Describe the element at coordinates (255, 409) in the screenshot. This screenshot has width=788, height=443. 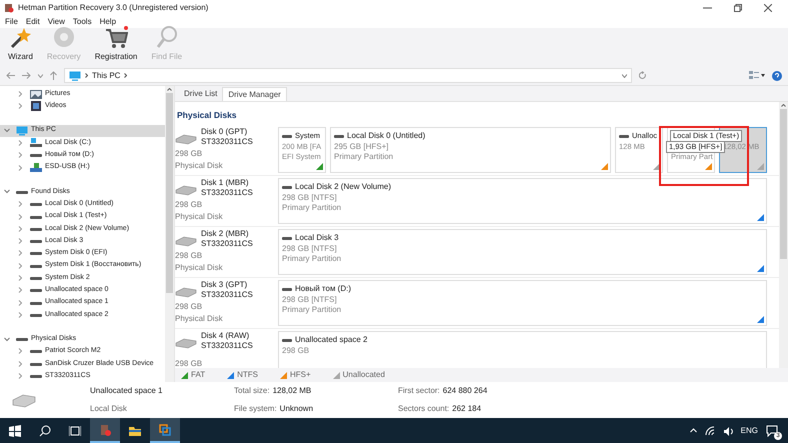
I see `detail-label: File system:` at that location.